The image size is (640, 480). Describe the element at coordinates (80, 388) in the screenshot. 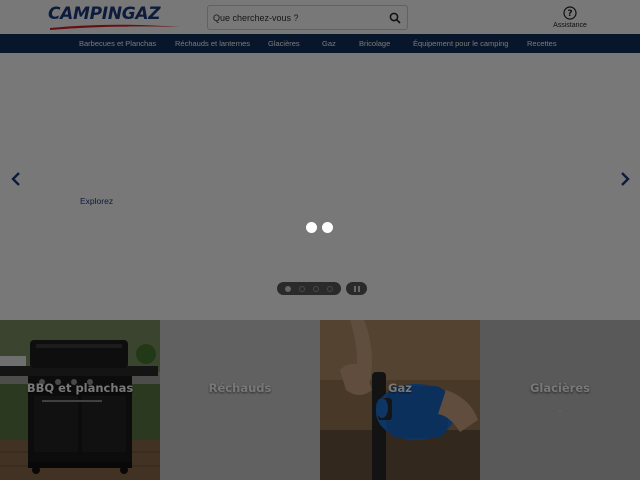

I see `category-label-bbq: BBQ et planchas` at that location.